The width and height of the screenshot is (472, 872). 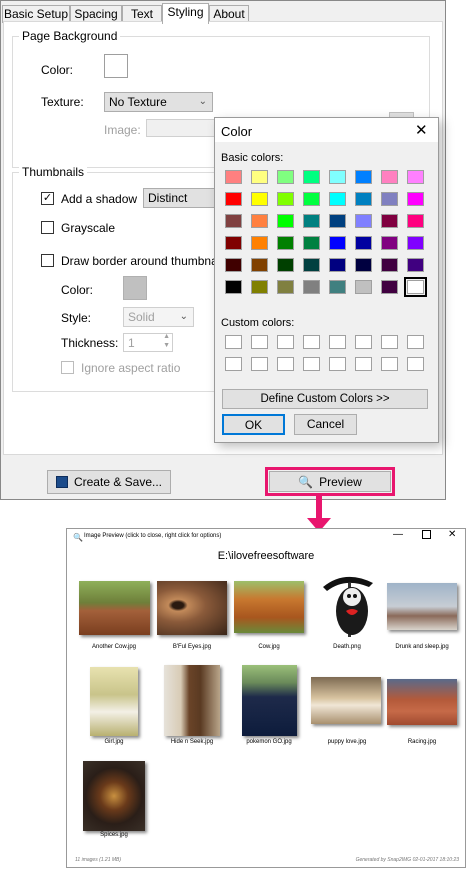 I want to click on thumb-pokemon-go, so click(x=269, y=700).